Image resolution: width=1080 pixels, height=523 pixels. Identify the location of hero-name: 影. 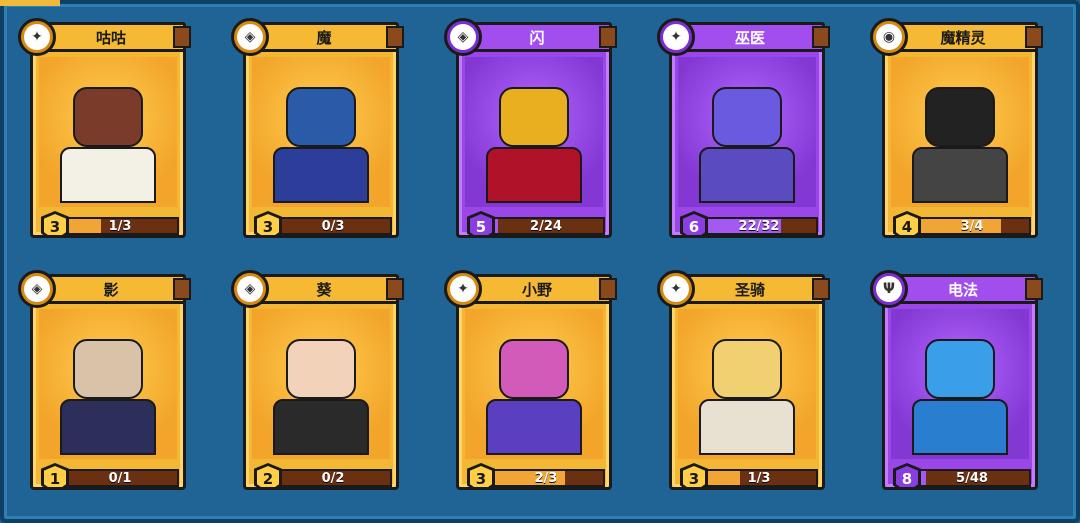
(111, 289).